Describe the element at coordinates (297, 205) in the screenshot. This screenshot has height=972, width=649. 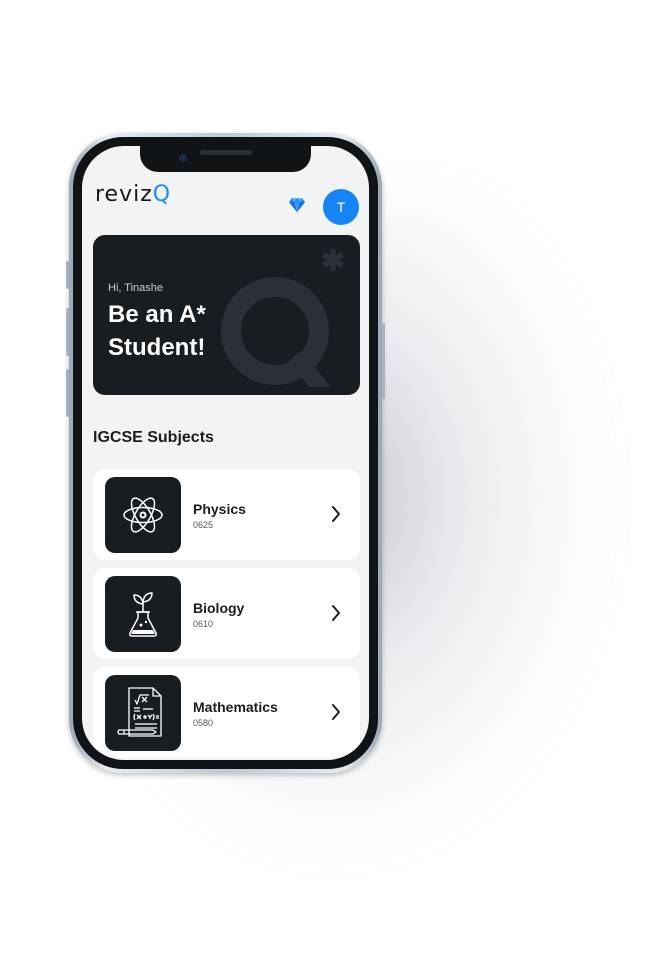
I see `gem-icon` at that location.